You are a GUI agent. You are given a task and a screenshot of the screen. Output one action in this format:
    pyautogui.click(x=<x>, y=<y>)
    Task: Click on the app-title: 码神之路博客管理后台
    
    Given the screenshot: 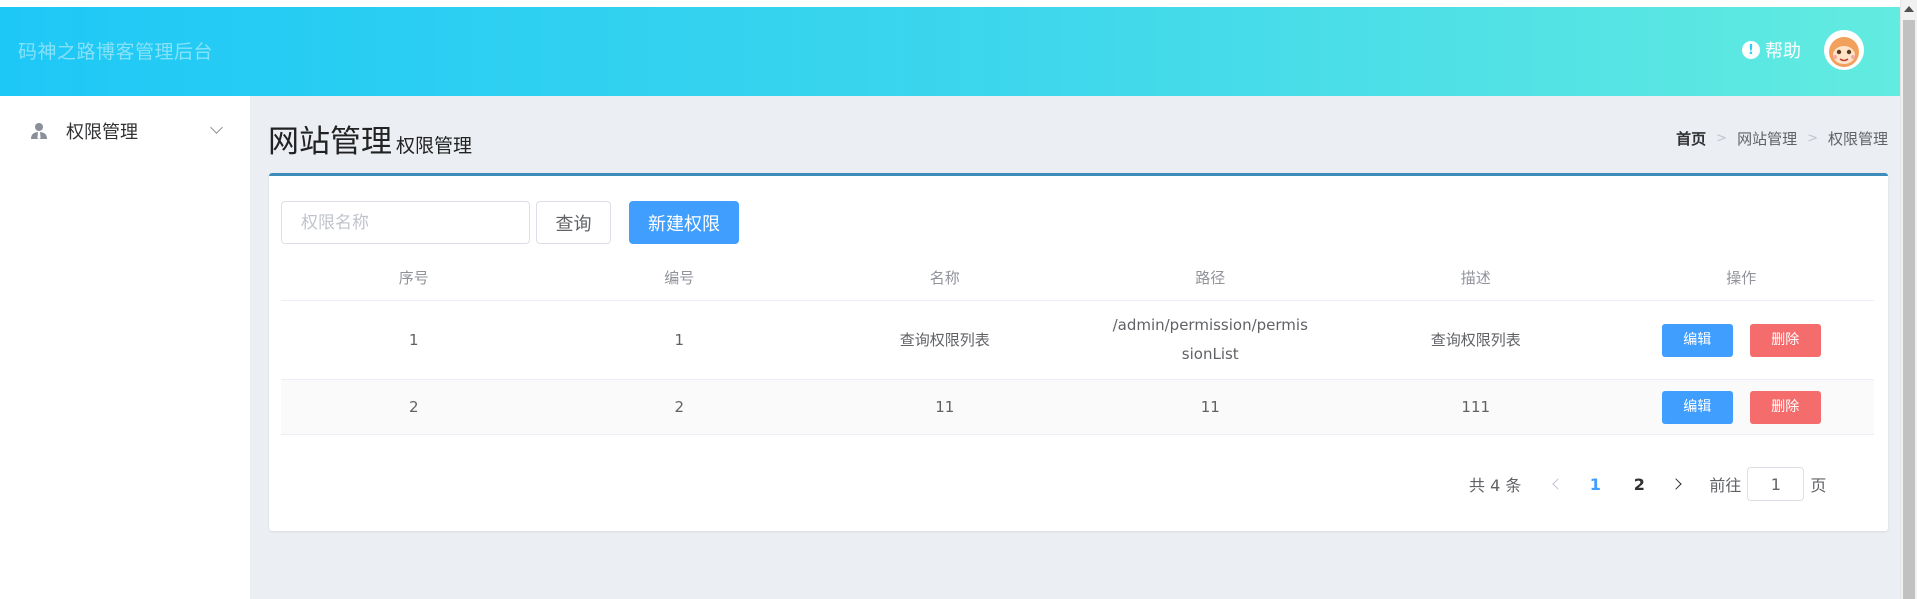 What is the action you would take?
    pyautogui.click(x=116, y=52)
    